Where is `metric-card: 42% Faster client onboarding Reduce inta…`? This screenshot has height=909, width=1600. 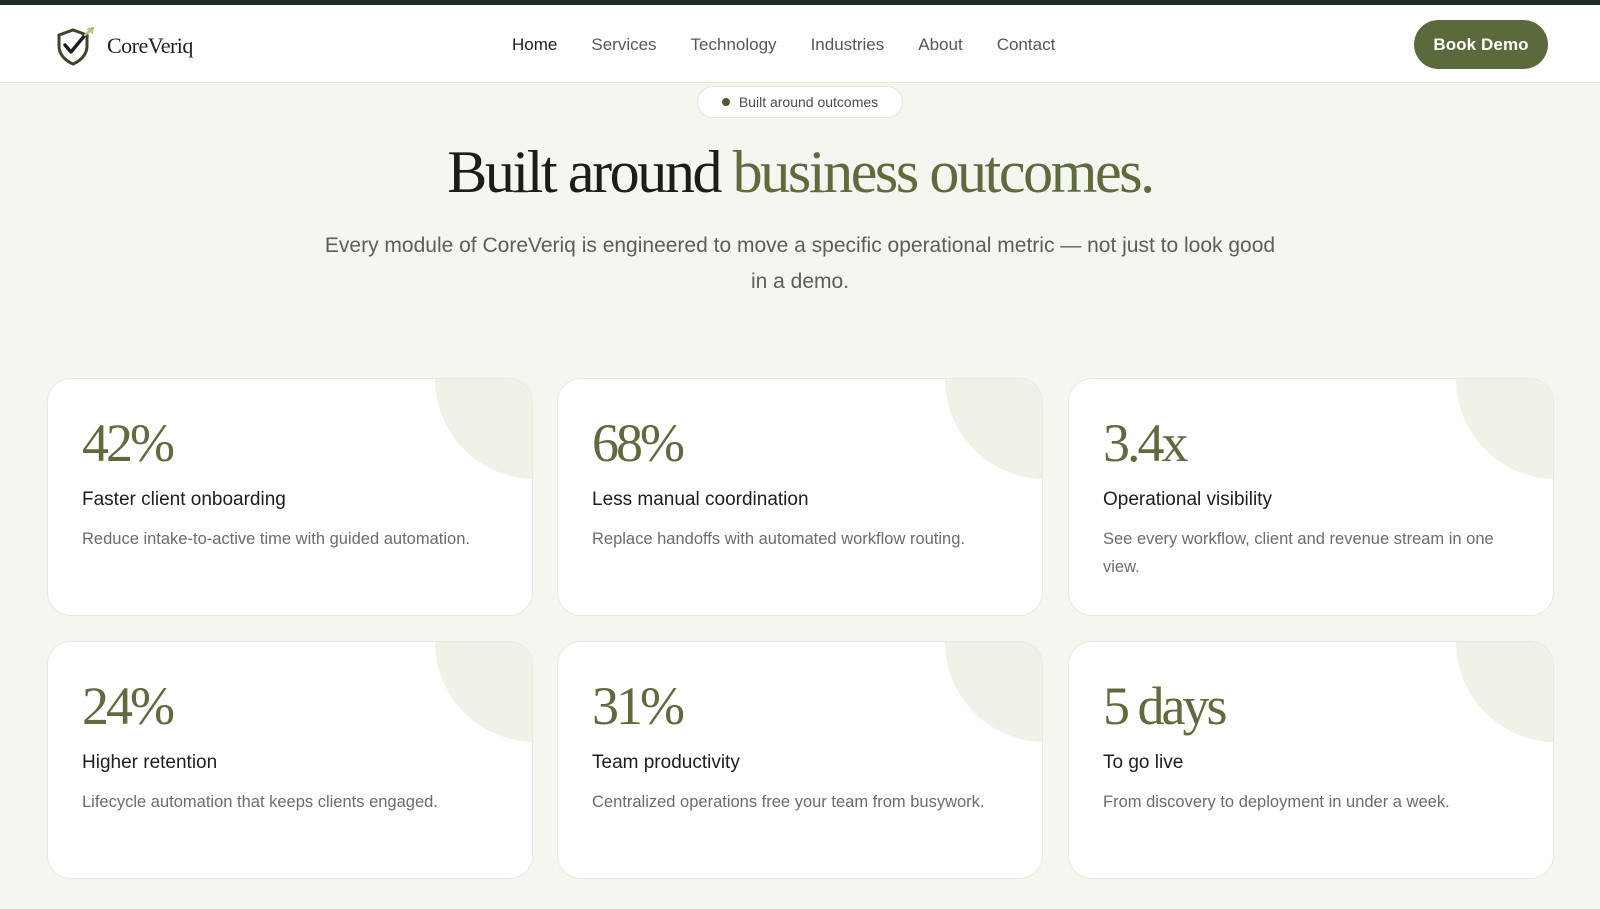
metric-card: 42% Faster client onboarding Reduce inta… is located at coordinates (290, 497).